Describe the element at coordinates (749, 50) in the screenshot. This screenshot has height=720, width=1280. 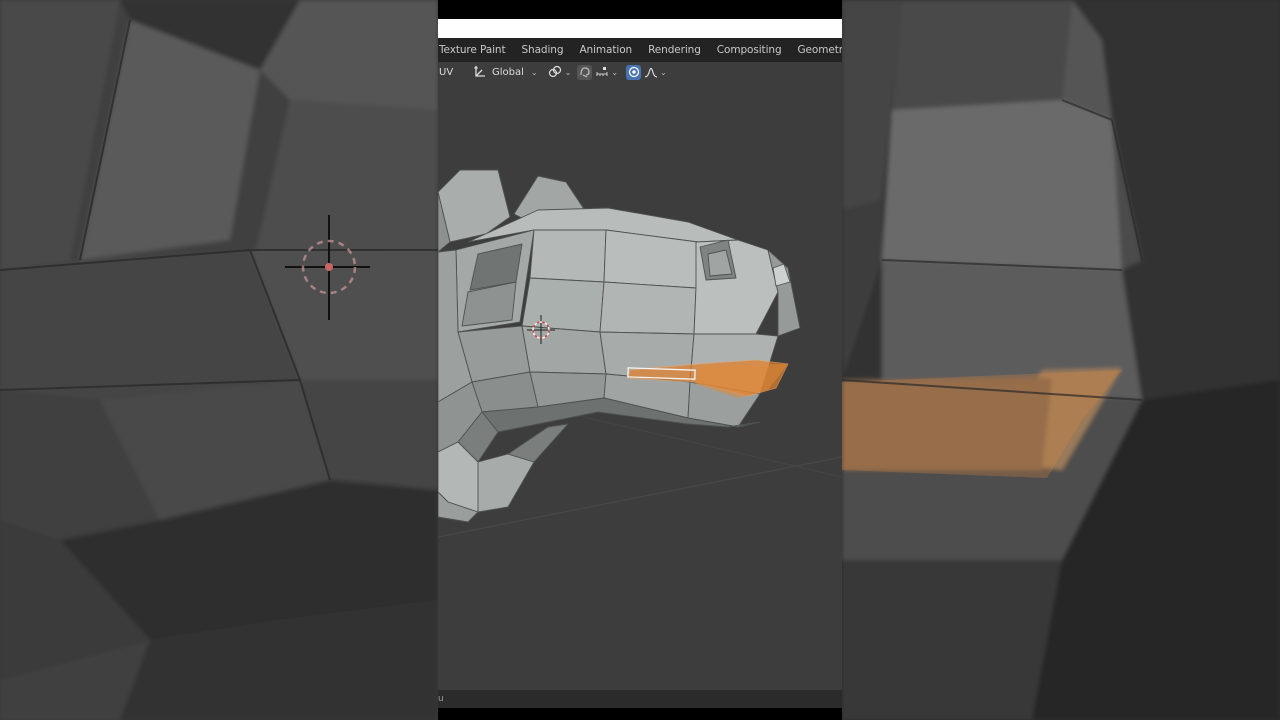
I see `tab-compositing: Compositing` at that location.